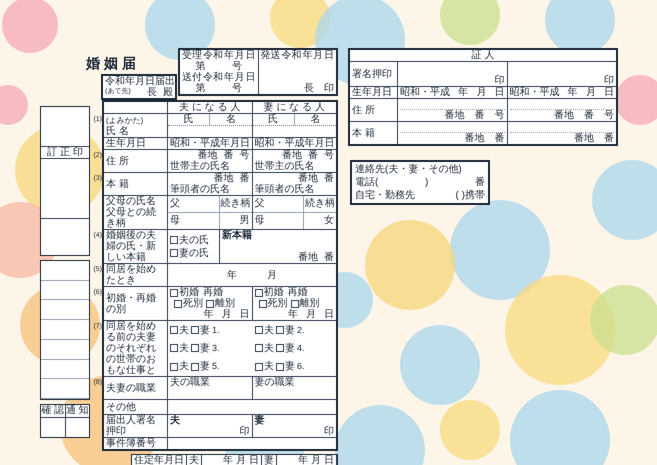 This screenshot has height=465, width=657. Describe the element at coordinates (131, 218) in the screenshot. I see `form-label: 父母との続き柄` at that location.